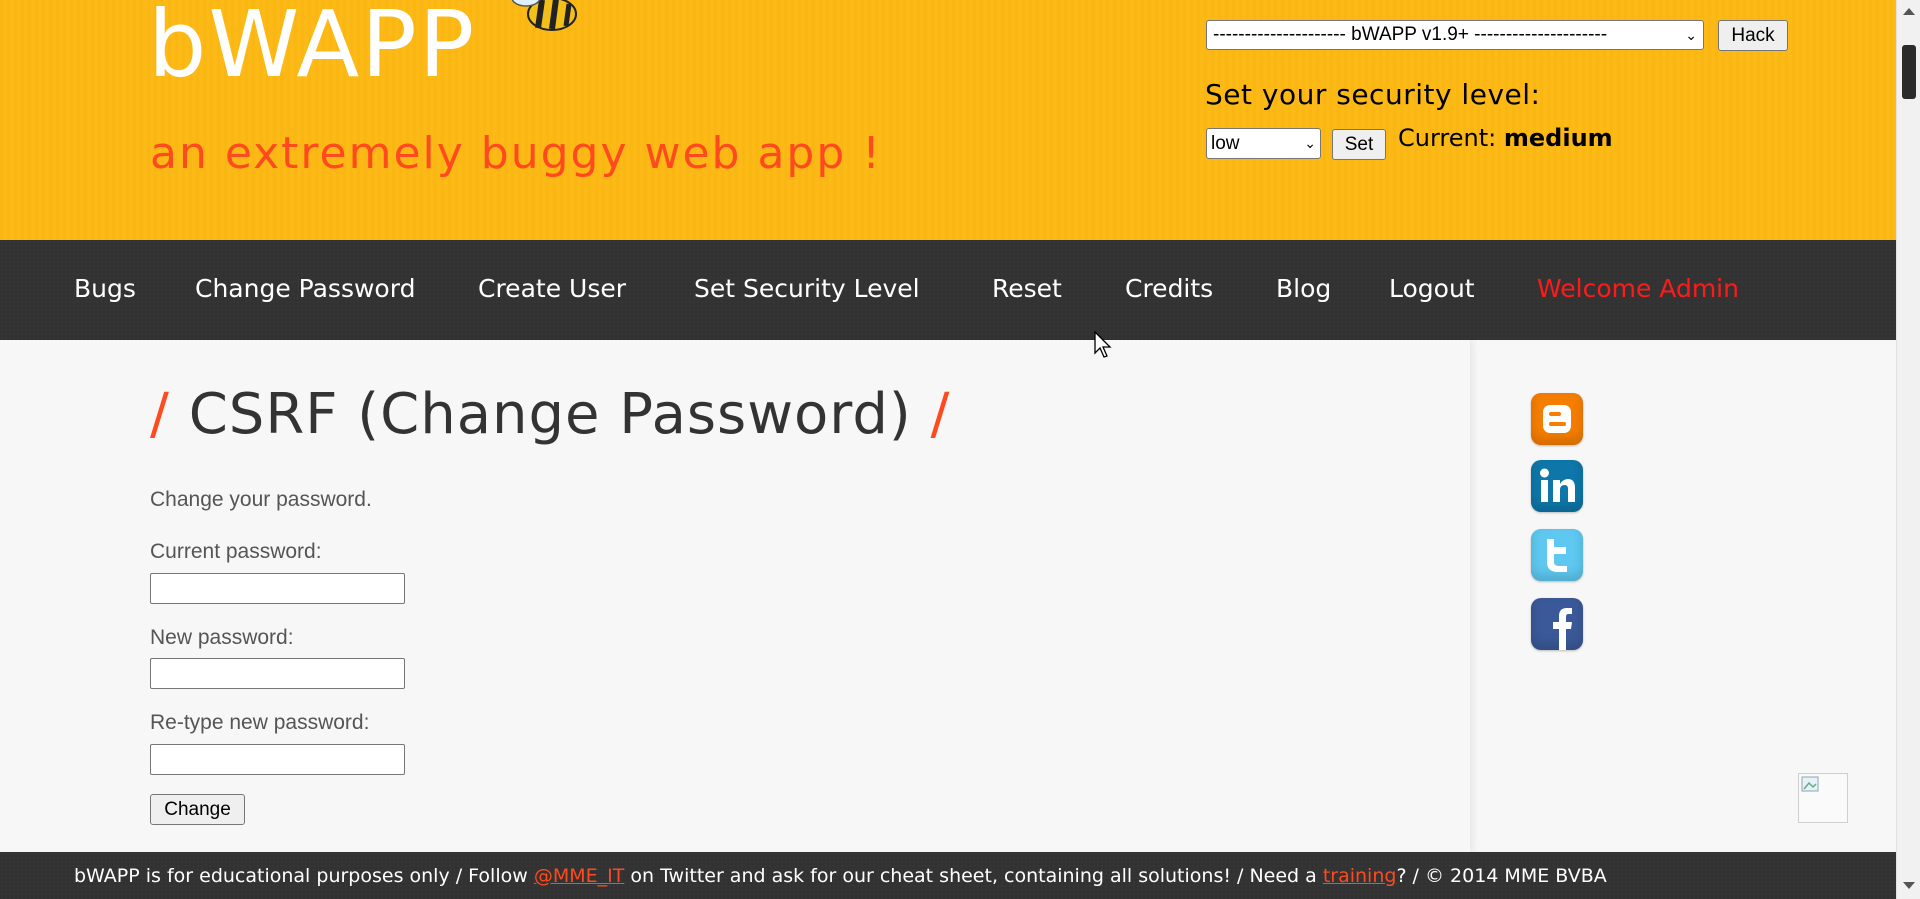  I want to click on broken-image-icon, so click(1823, 798).